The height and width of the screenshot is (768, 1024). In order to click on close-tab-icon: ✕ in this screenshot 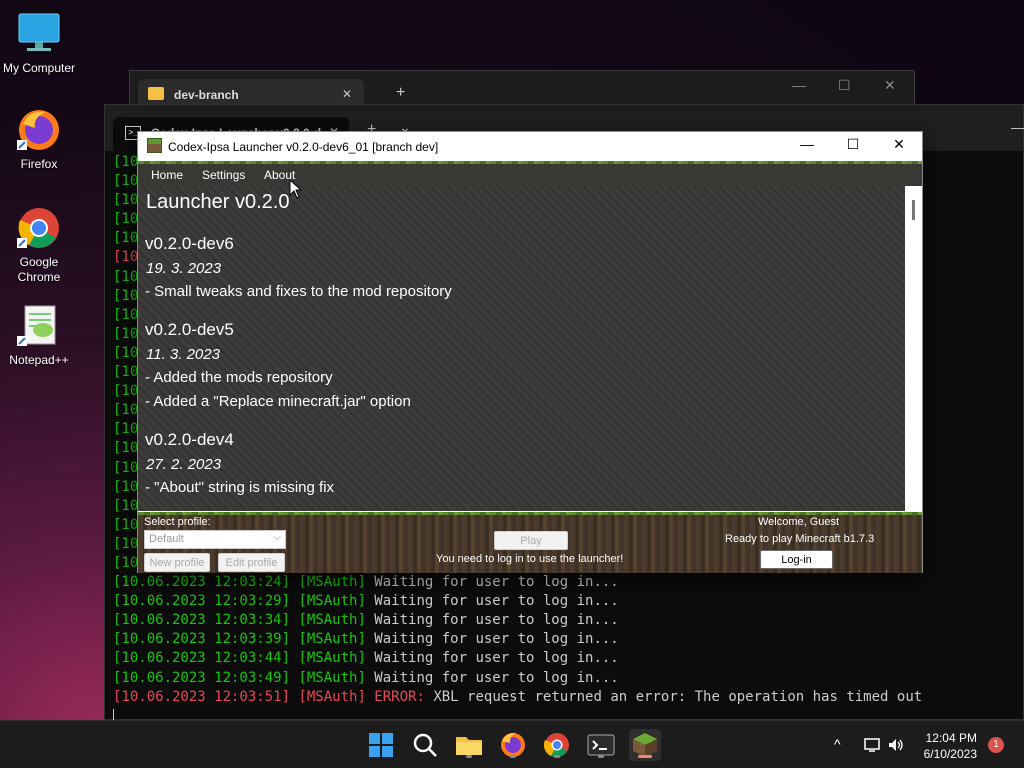, I will do `click(347, 94)`.